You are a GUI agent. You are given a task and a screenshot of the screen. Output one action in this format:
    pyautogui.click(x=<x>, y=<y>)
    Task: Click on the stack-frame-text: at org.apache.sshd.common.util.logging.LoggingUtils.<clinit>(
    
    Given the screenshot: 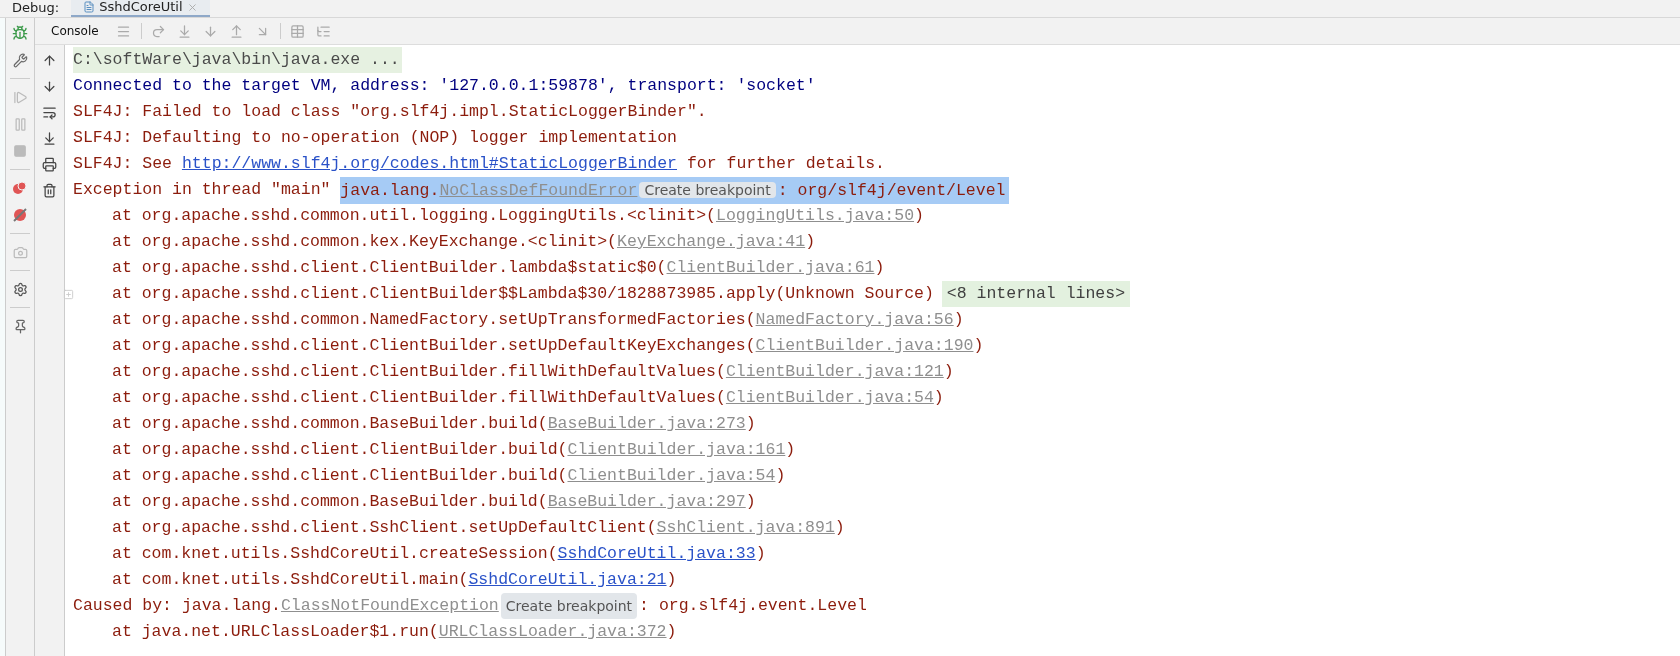 What is the action you would take?
    pyautogui.click(x=414, y=216)
    